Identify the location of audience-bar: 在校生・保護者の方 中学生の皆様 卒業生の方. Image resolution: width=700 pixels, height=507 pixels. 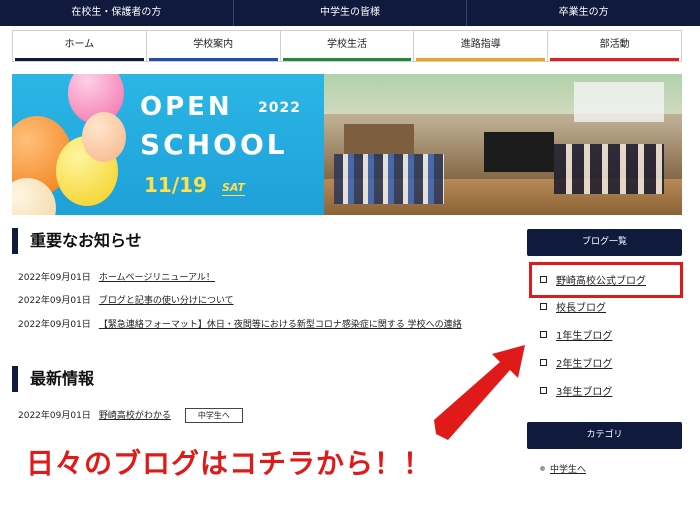
(350, 13).